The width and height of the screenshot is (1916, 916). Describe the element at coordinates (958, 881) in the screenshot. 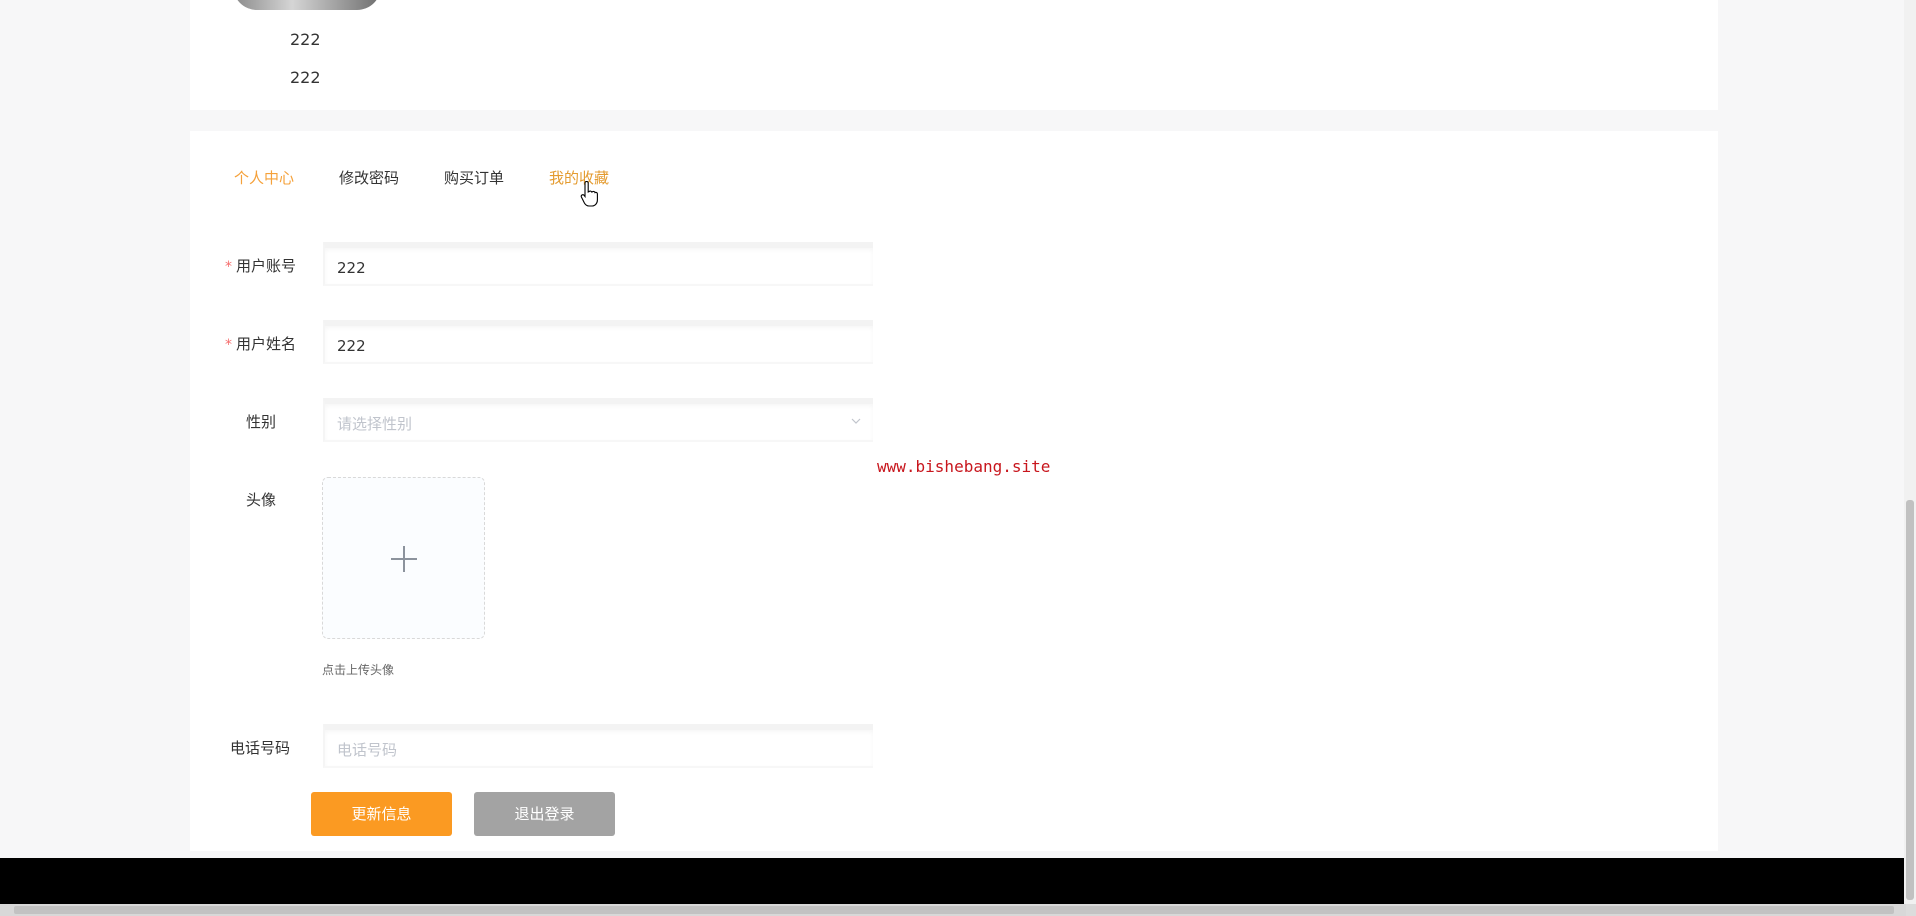

I see `footer-bar` at that location.